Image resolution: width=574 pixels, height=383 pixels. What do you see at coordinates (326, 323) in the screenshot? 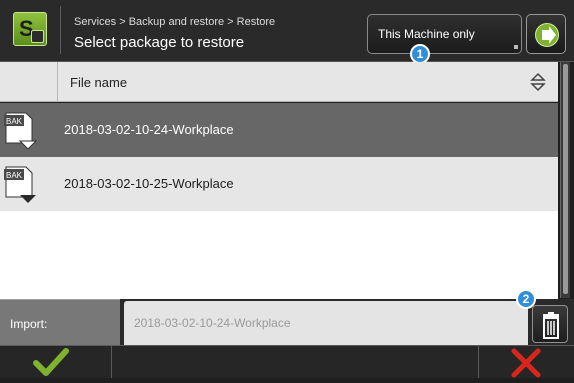
I see `import-field: 2018-03-02-10-24-Workplace` at bounding box center [326, 323].